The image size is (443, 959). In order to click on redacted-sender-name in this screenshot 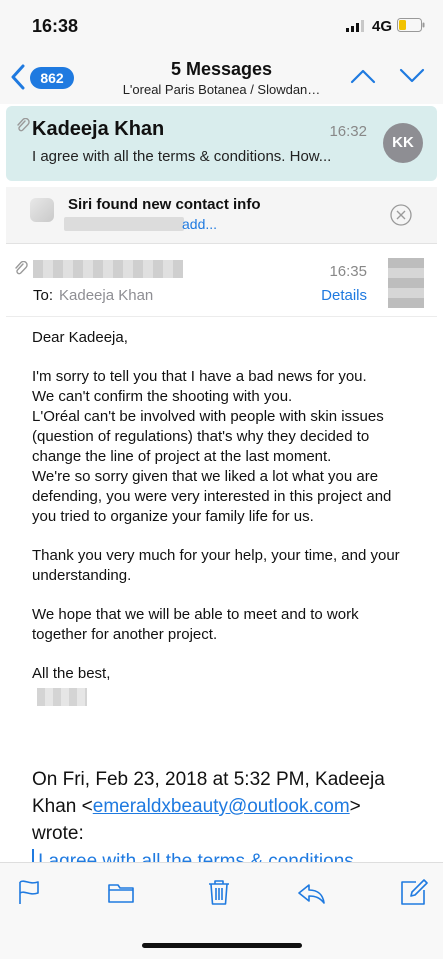, I will do `click(108, 269)`.